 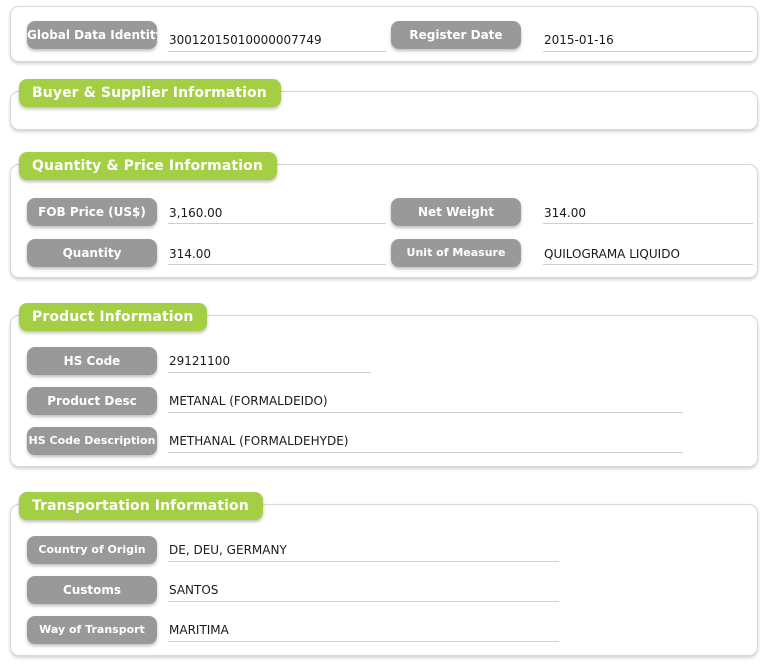 I want to click on field-value-customs: SANTOS, so click(x=194, y=590).